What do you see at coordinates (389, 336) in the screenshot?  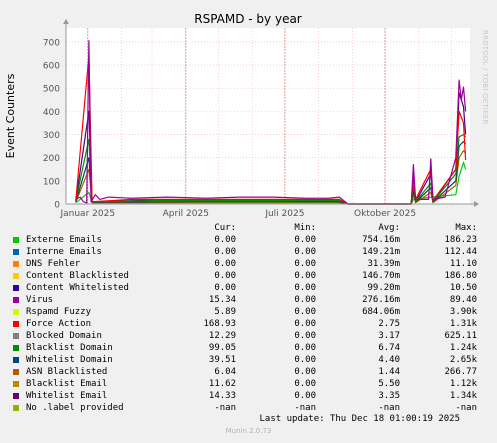 I see `legend-value-avg: 3.17` at bounding box center [389, 336].